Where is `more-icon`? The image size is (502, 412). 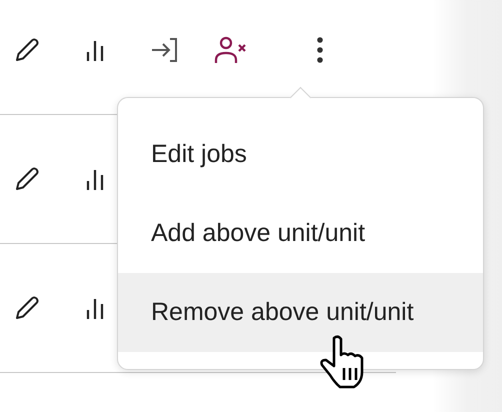
more-icon is located at coordinates (320, 50).